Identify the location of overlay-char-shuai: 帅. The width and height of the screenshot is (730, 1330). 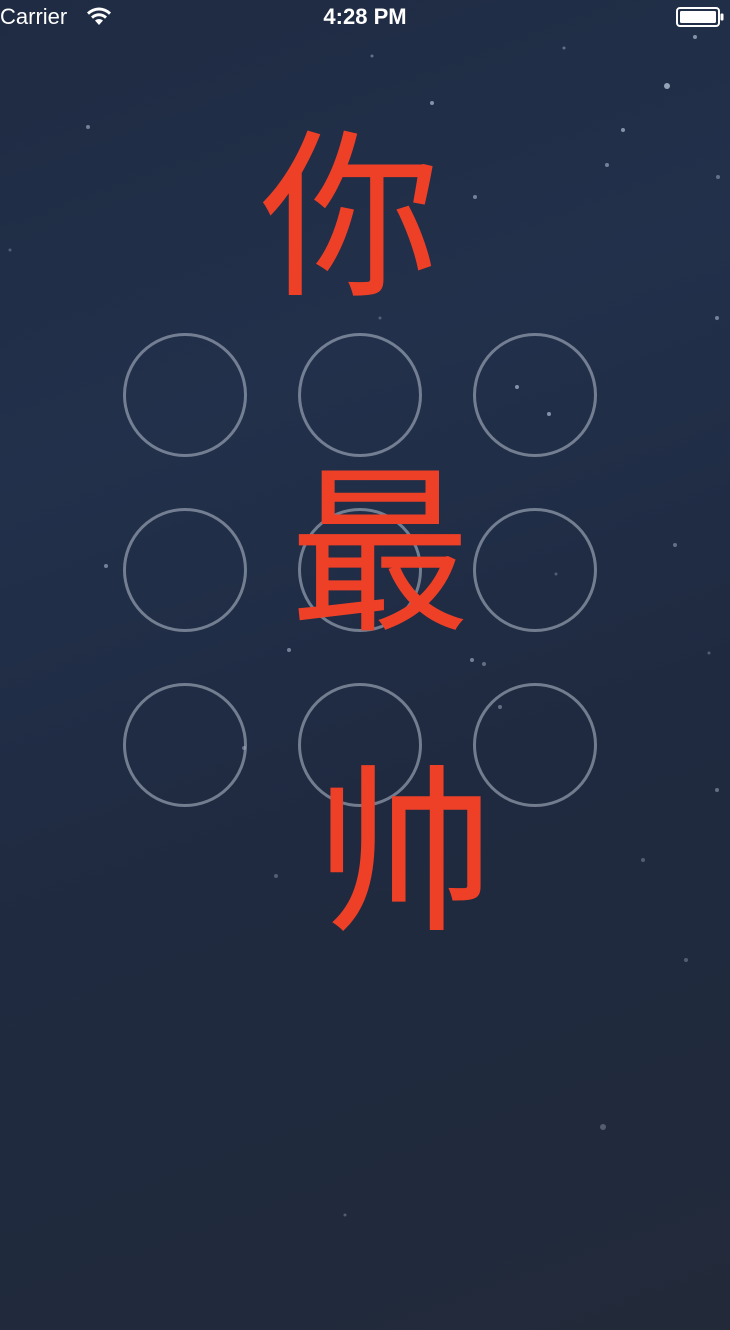
(404, 854).